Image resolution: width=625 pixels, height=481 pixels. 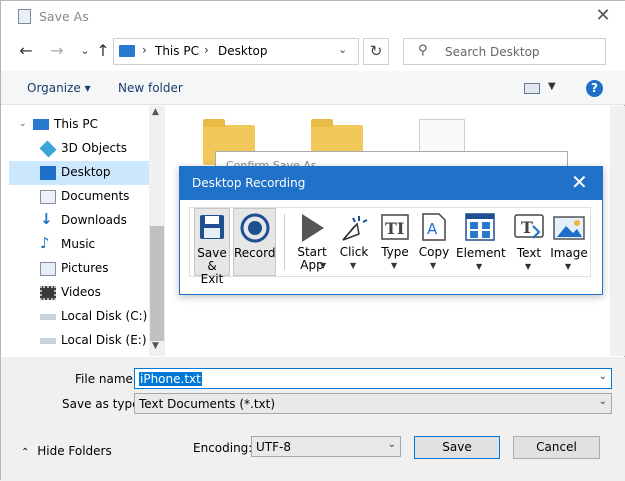 What do you see at coordinates (212, 247) in the screenshot?
I see `save-exit-button: Save & Exit` at bounding box center [212, 247].